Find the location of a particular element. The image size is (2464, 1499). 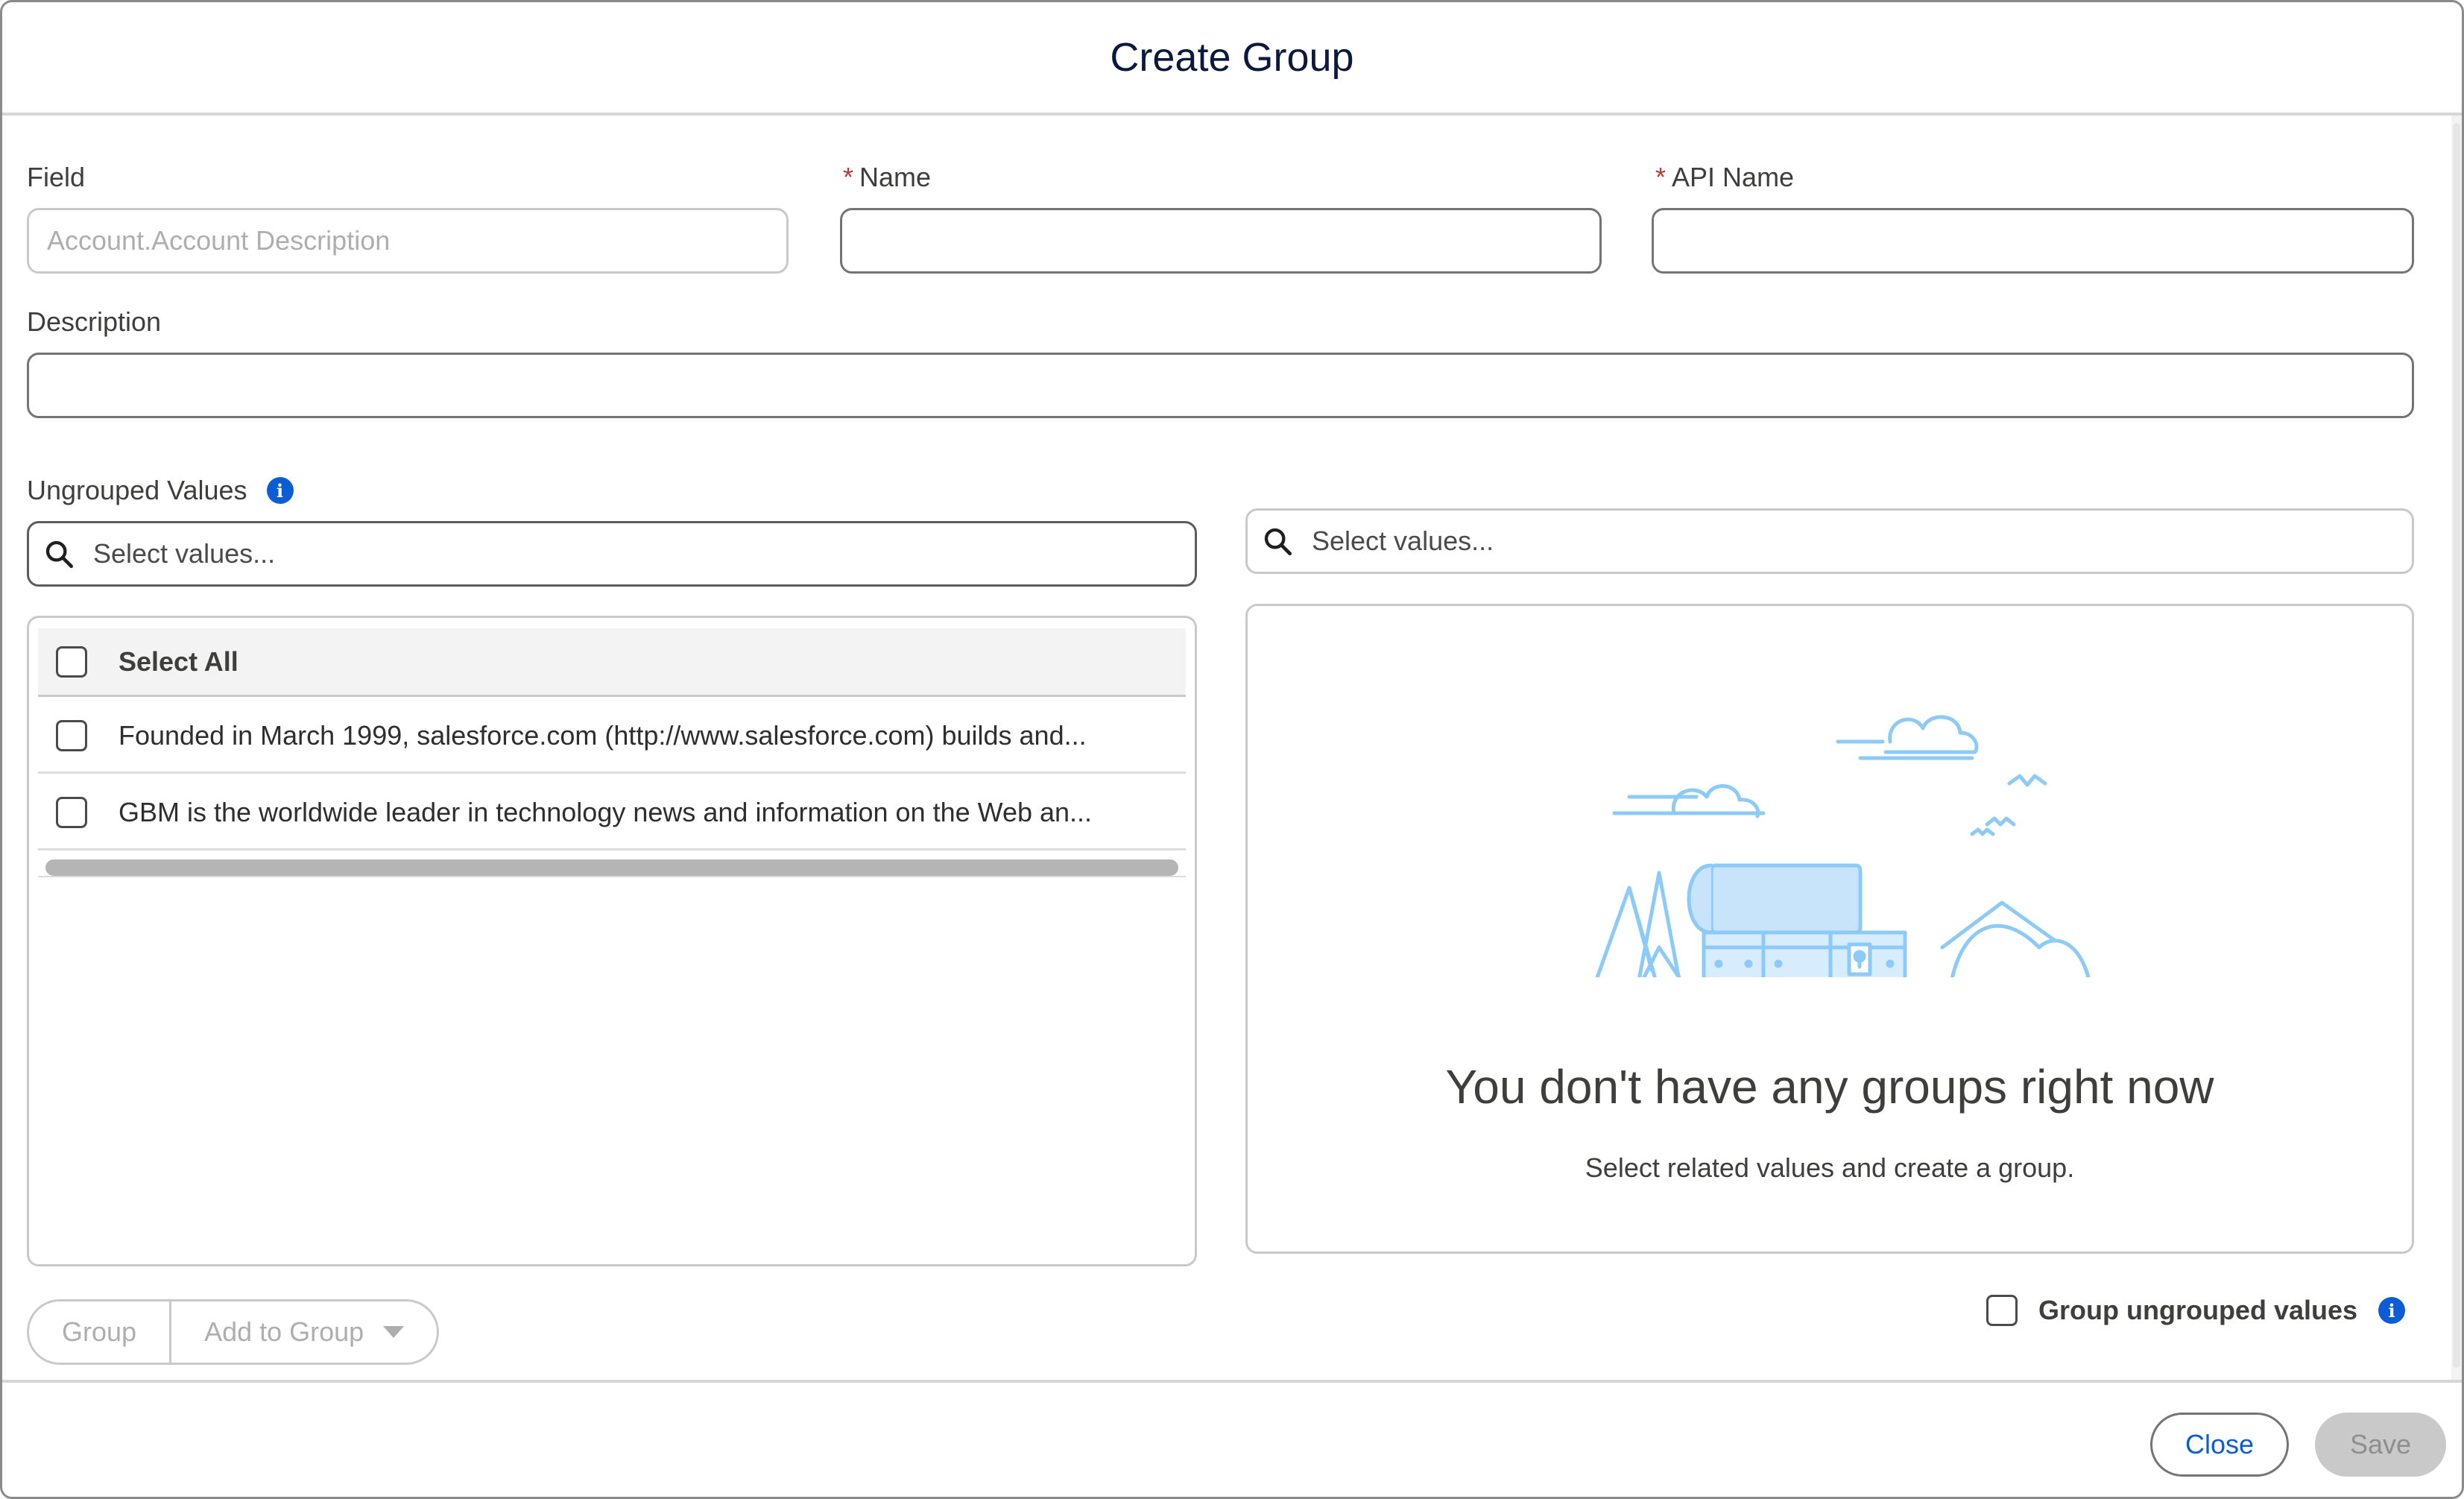

horizontal-scrollbar-thumb is located at coordinates (611, 867).